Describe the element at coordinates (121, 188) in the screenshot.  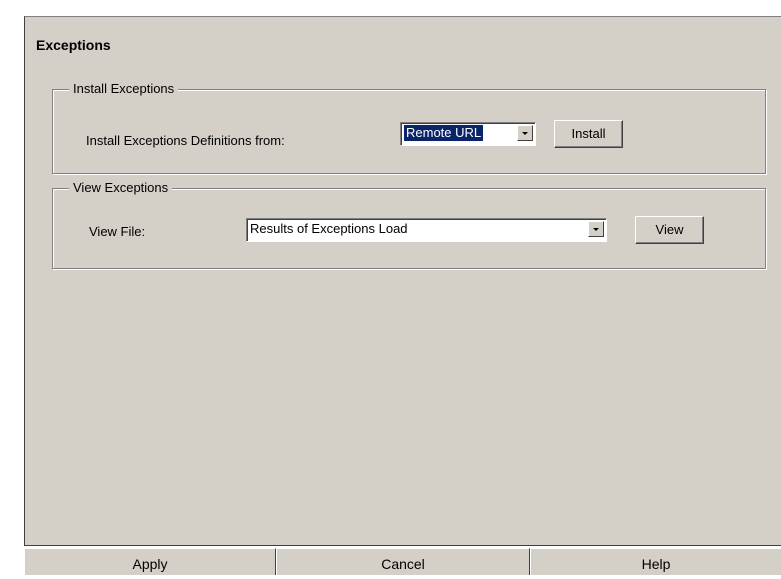
I see `view-exceptions-legend: View Exceptions` at that location.